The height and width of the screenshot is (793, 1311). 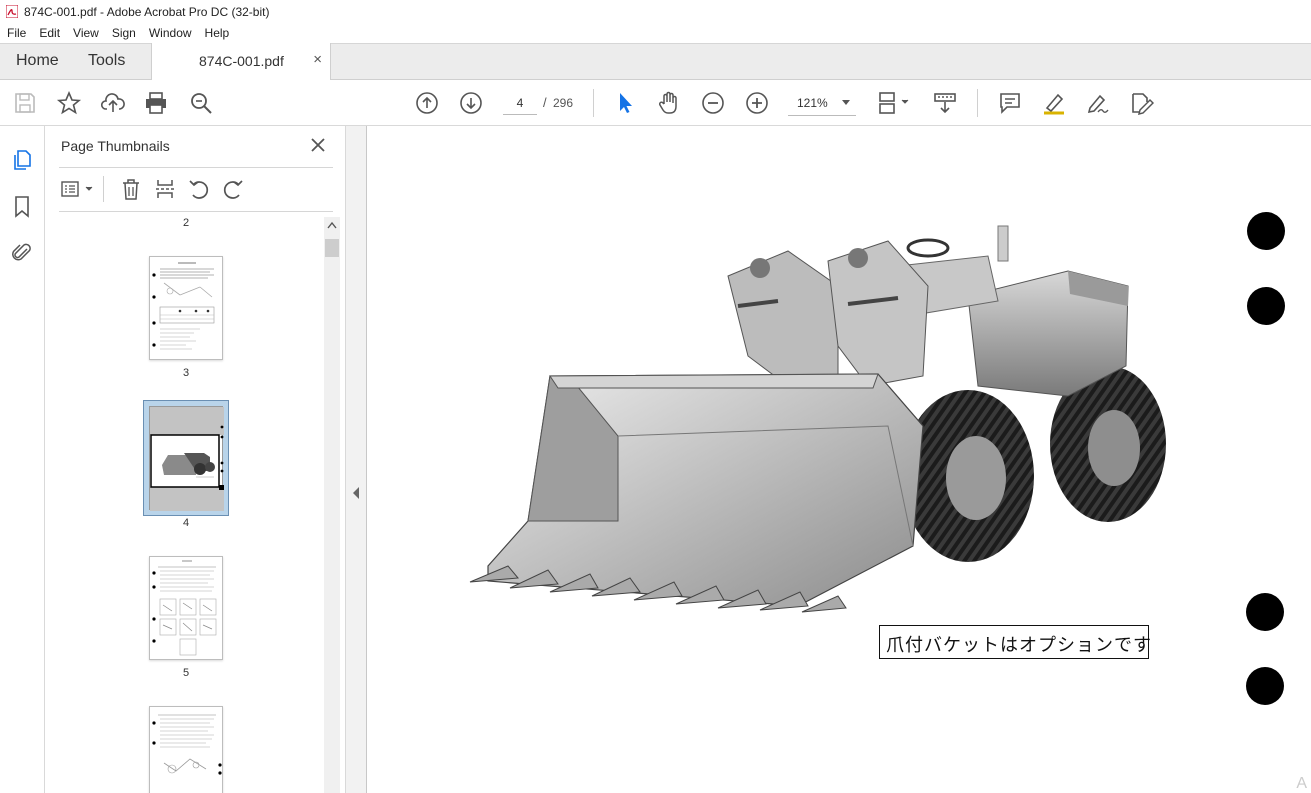 What do you see at coordinates (196, 167) in the screenshot?
I see `panel-divider` at bounding box center [196, 167].